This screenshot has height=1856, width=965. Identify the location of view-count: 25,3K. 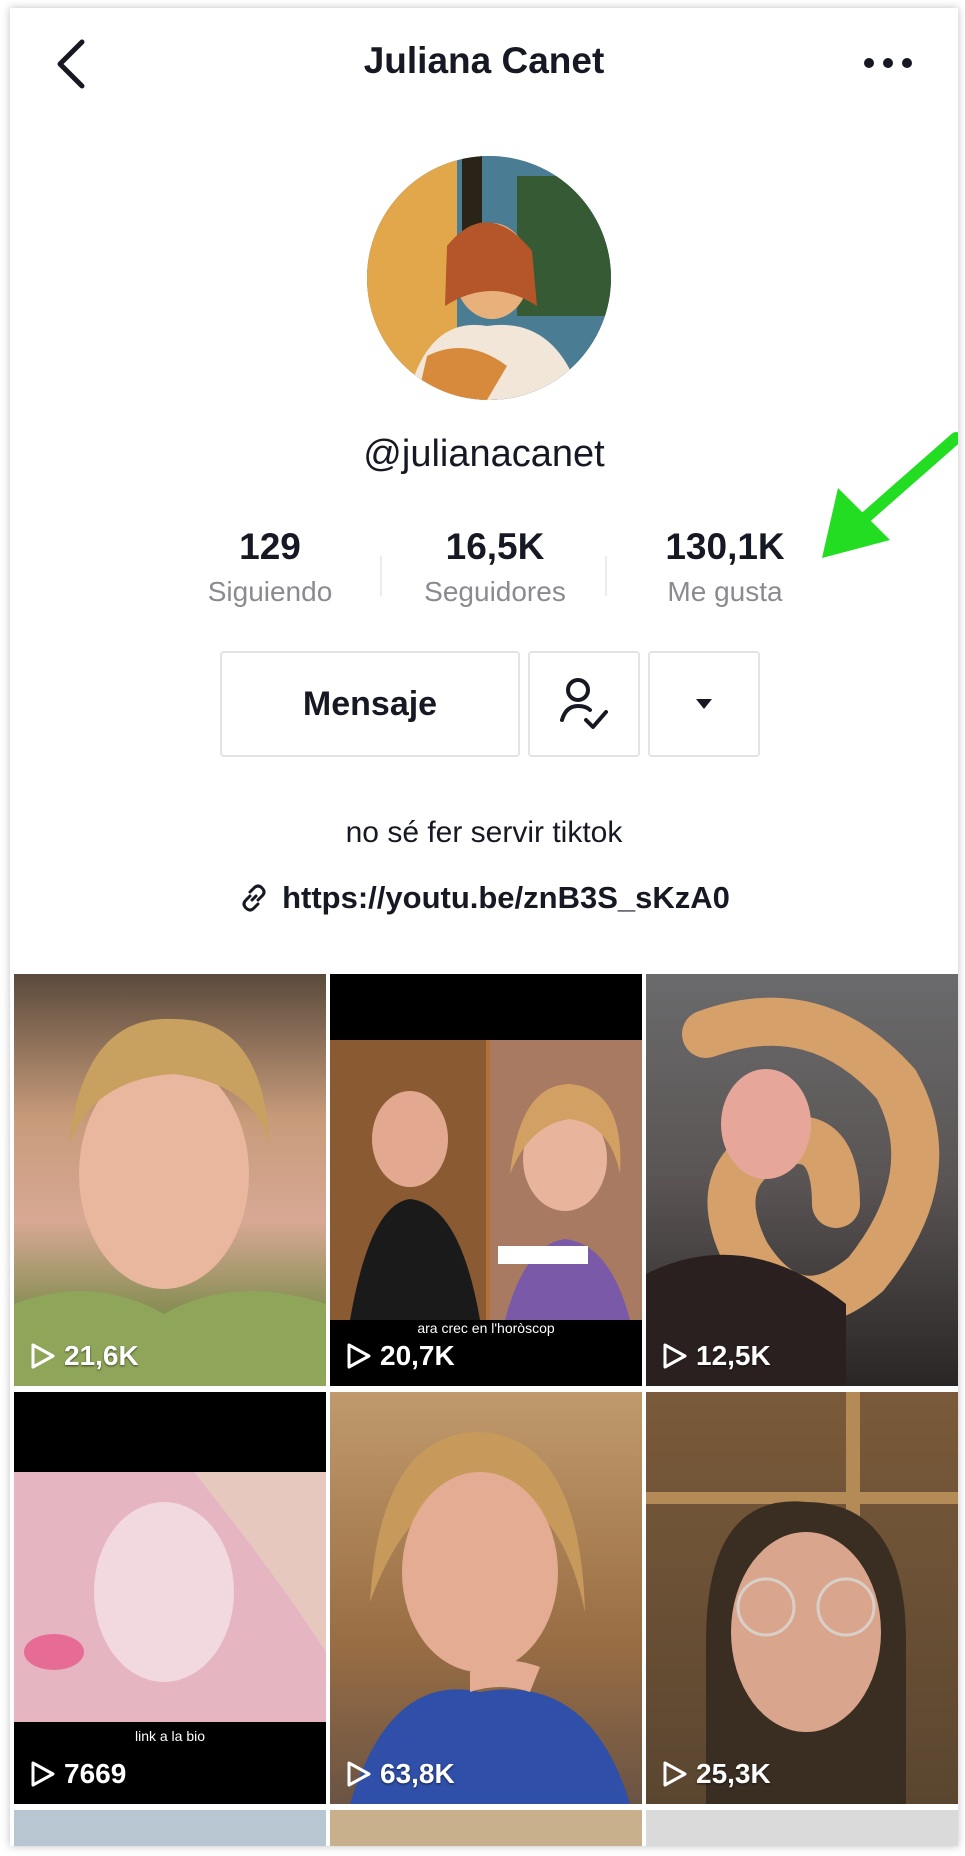
(716, 1774).